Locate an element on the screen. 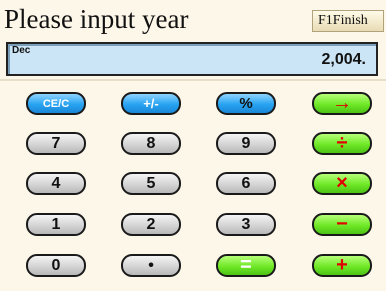 The height and width of the screenshot is (291, 386). multiply-button: × is located at coordinates (342, 183).